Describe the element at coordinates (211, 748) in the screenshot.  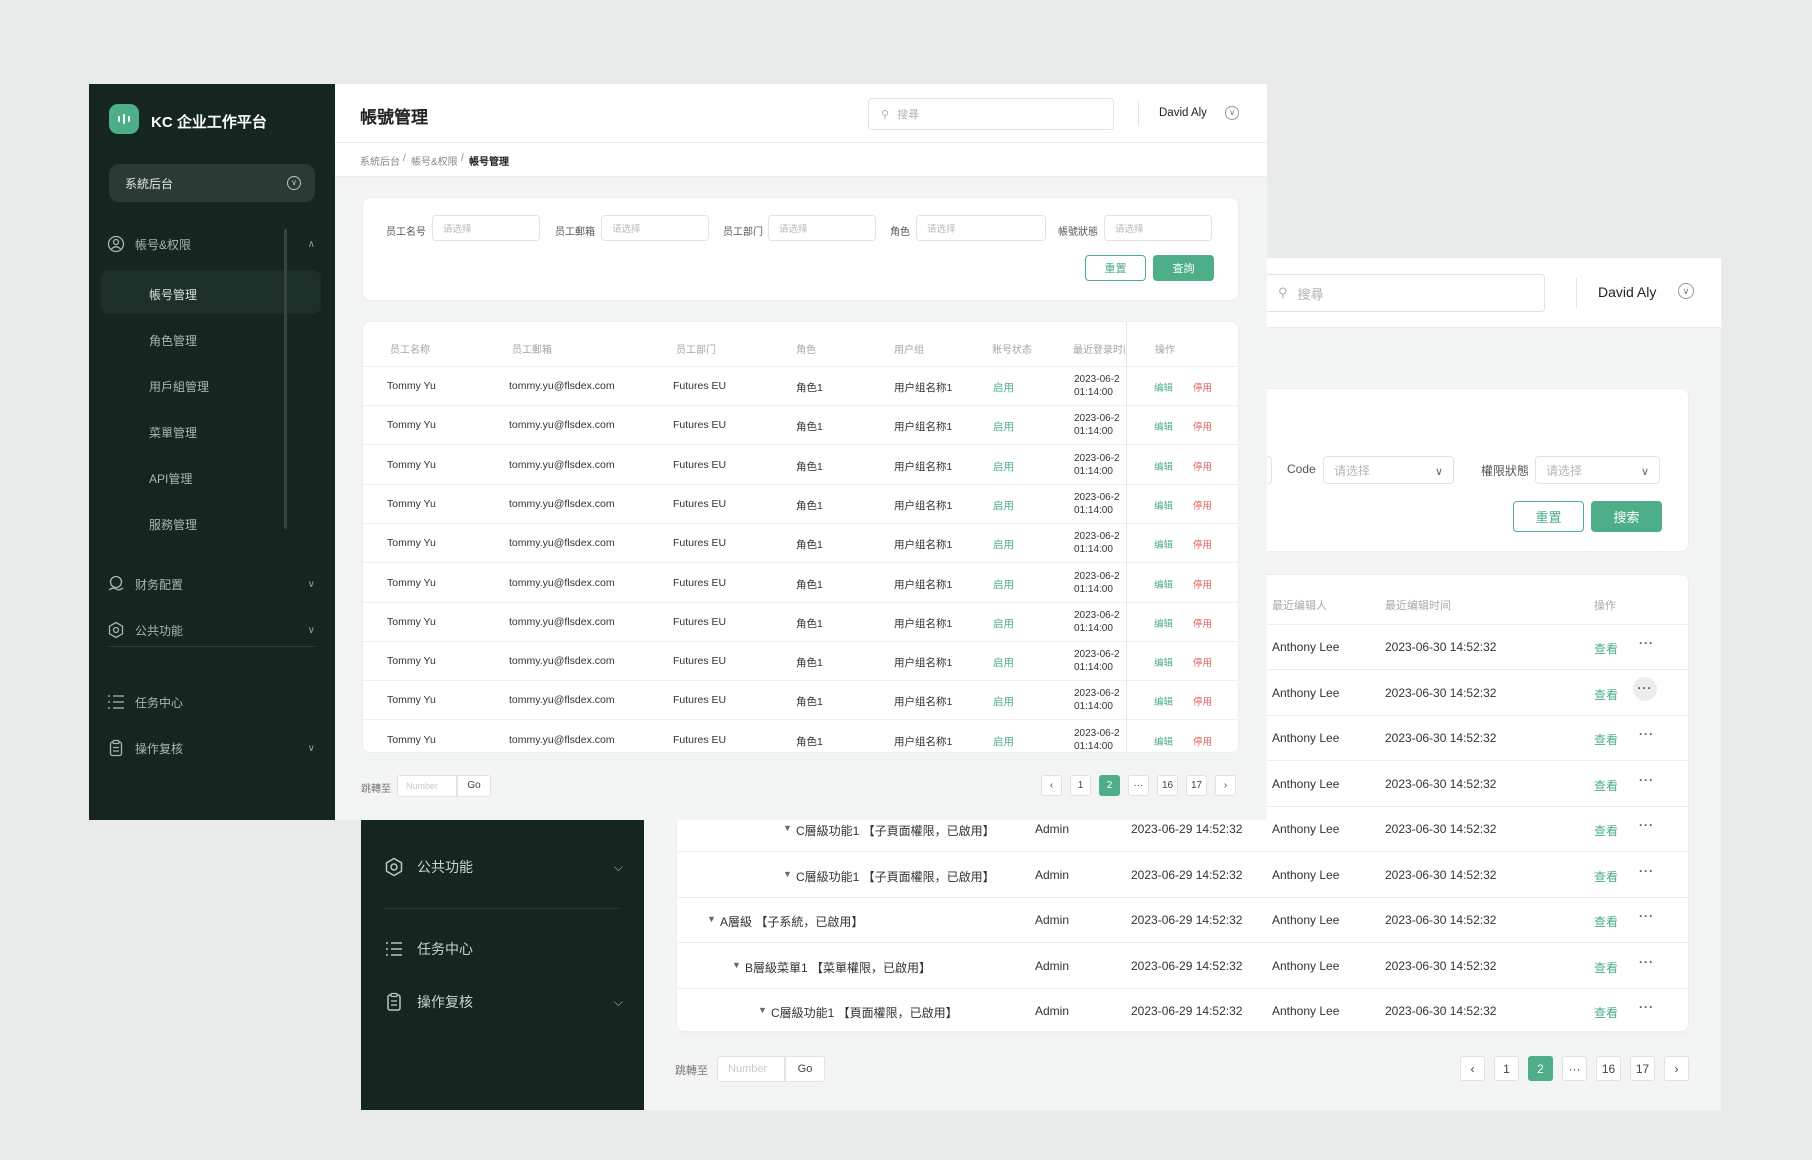
I see `sidebar-item-review: 操作复核 ∨` at that location.